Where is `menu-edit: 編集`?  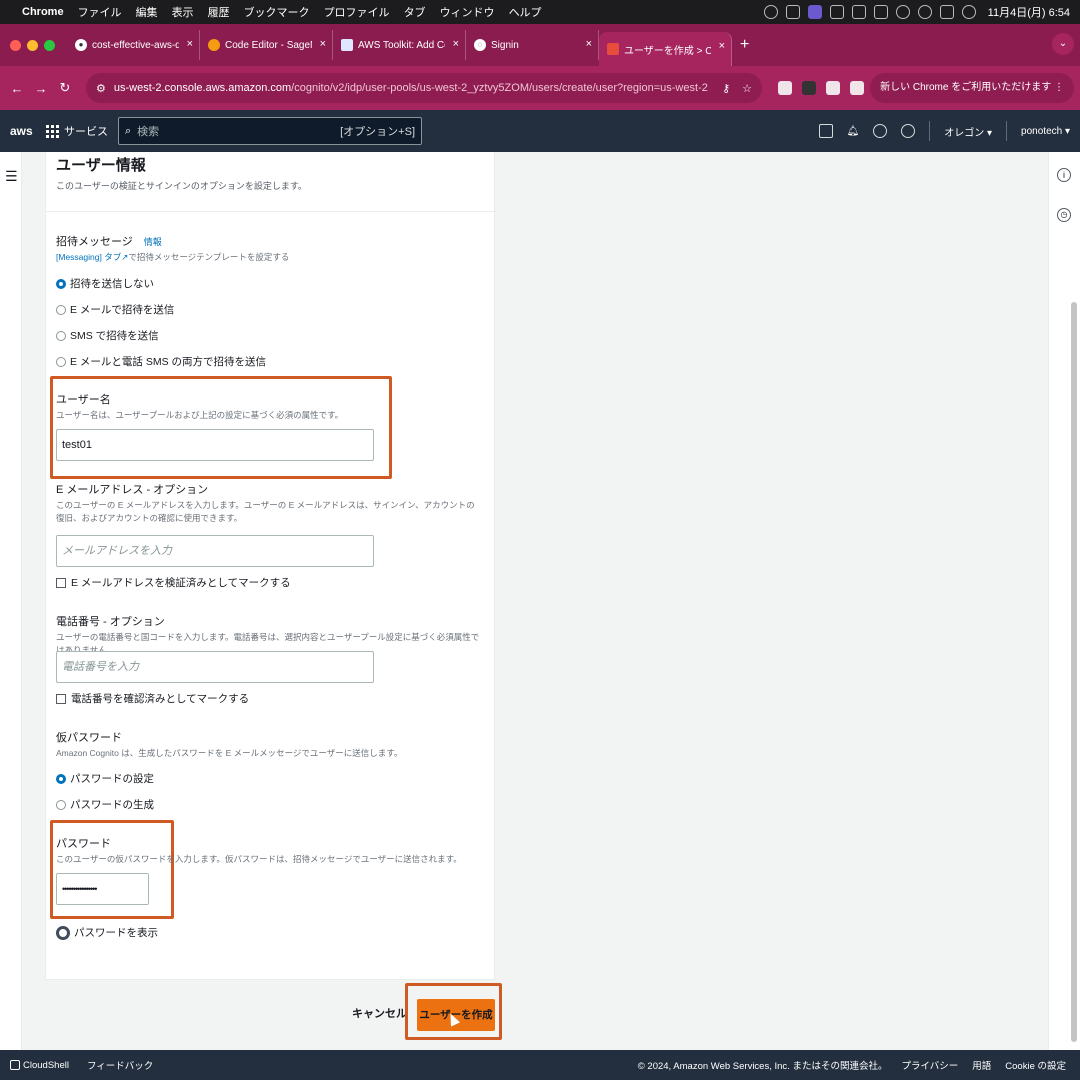 menu-edit: 編集 is located at coordinates (147, 12).